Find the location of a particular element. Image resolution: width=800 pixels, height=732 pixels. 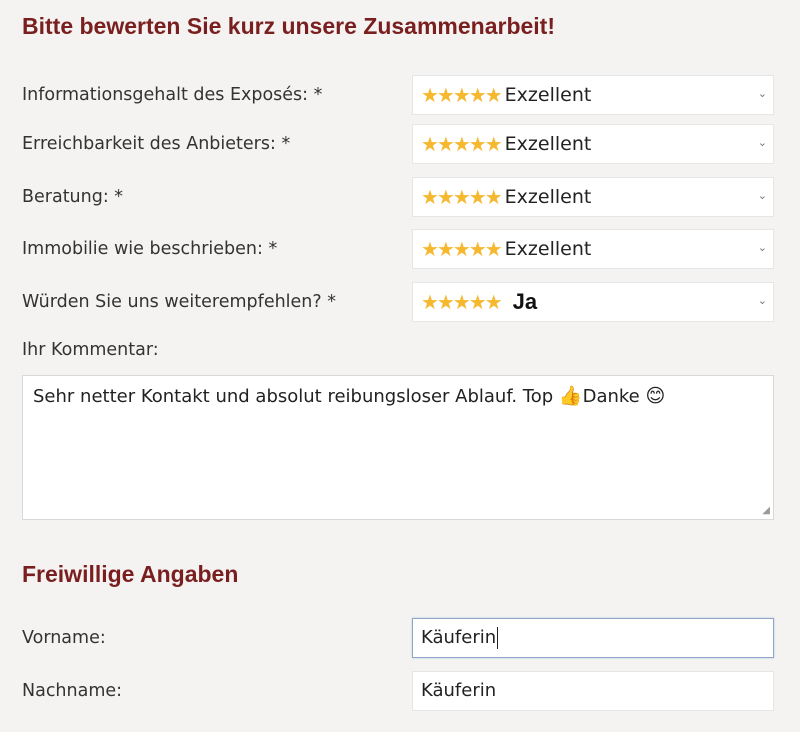

smiley-icon: 😊 is located at coordinates (655, 396).